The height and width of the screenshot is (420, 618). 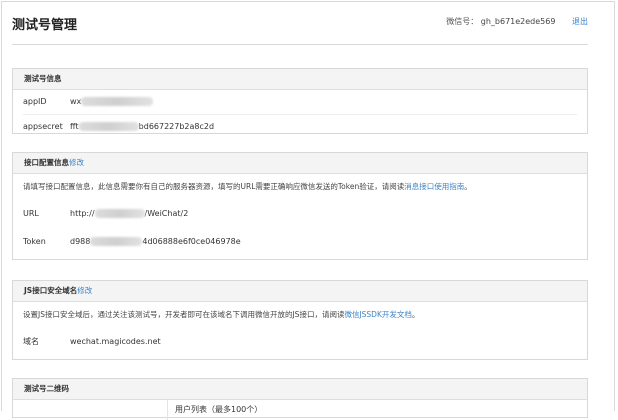 I want to click on url-row: URL http:// /WeiChat/2, so click(x=300, y=214).